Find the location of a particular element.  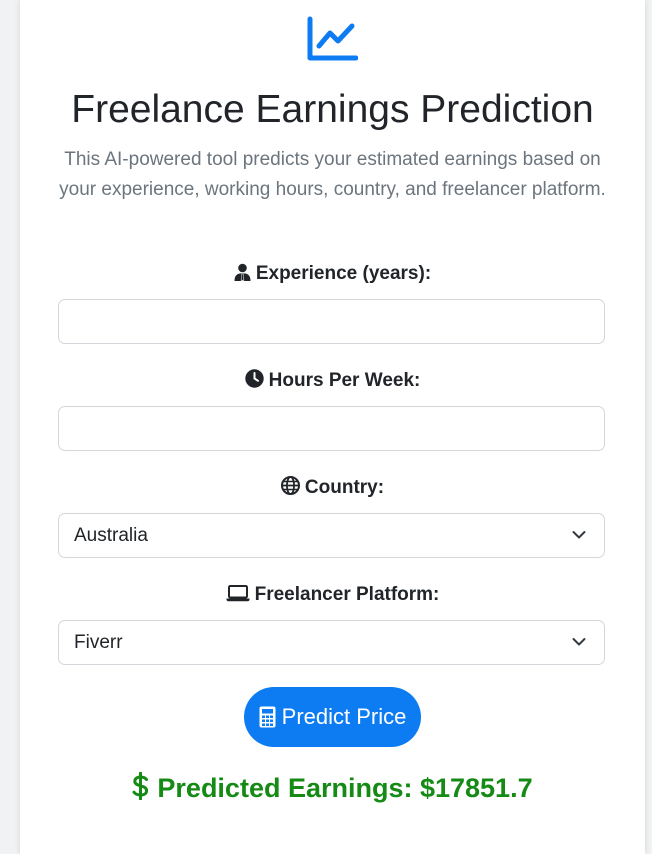

country-label-row: Country: is located at coordinates (332, 488).